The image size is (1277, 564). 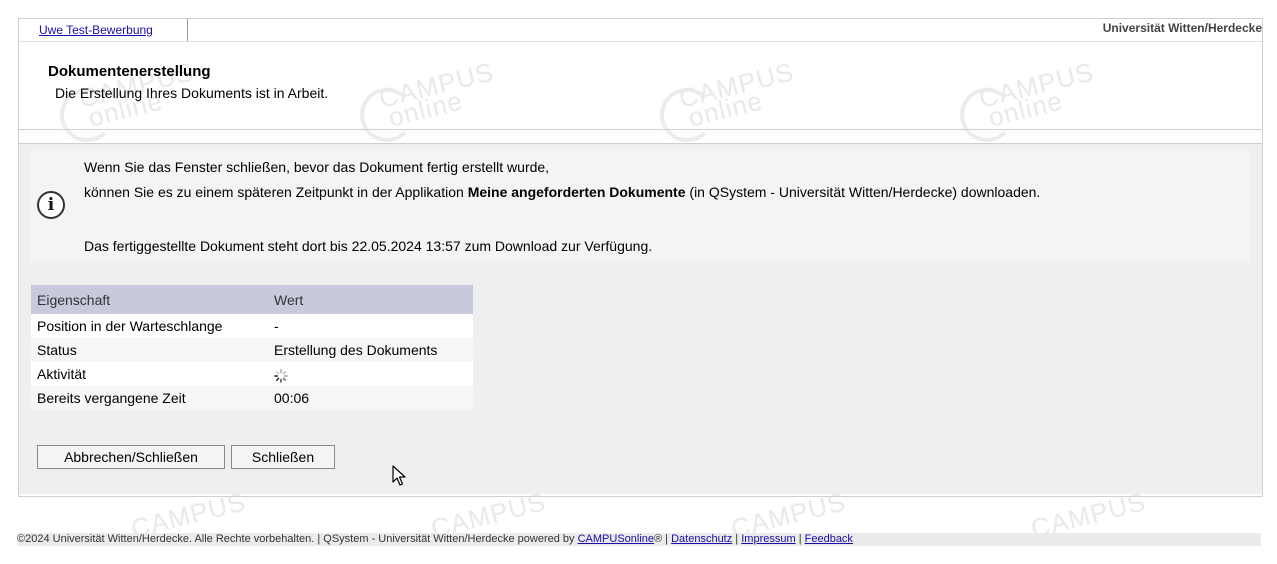 What do you see at coordinates (370, 350) in the screenshot?
I see `cell-value: Erstellung des Dokuments` at bounding box center [370, 350].